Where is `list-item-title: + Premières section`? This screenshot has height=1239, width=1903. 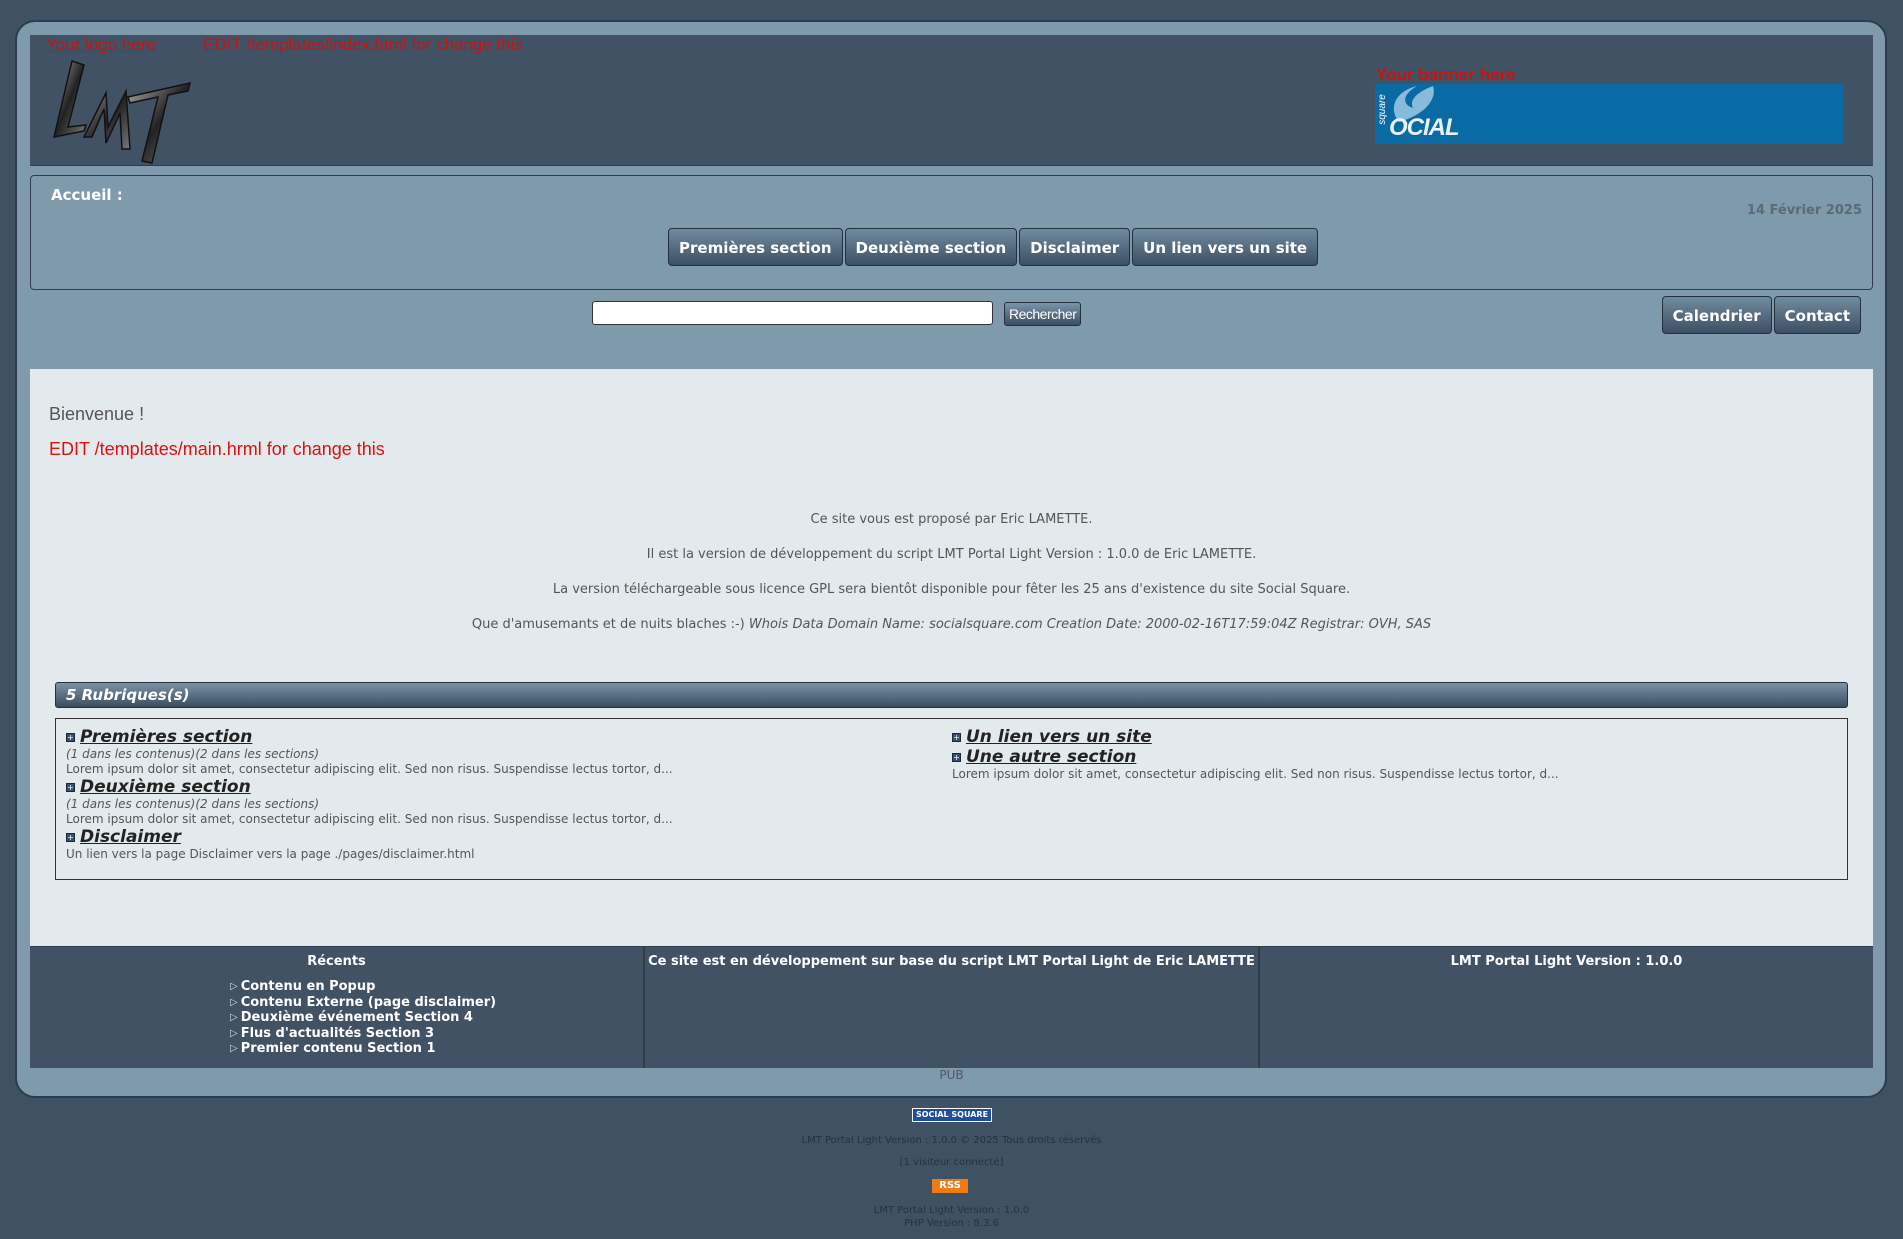 list-item-title: + Premières section is located at coordinates (369, 737).